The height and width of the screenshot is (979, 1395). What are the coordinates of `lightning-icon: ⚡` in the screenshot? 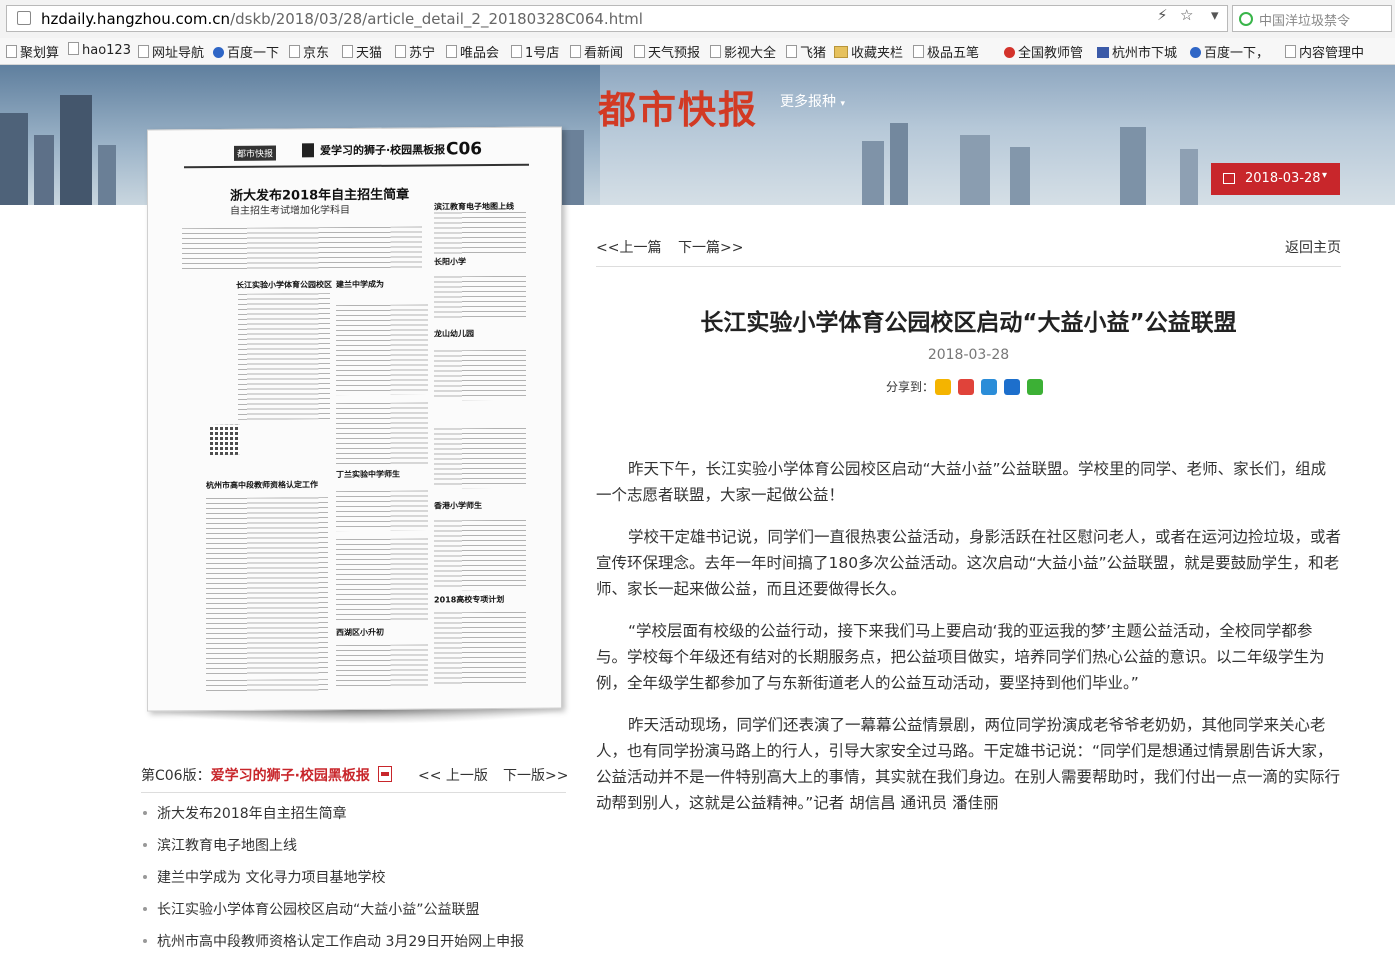 It's located at (1162, 15).